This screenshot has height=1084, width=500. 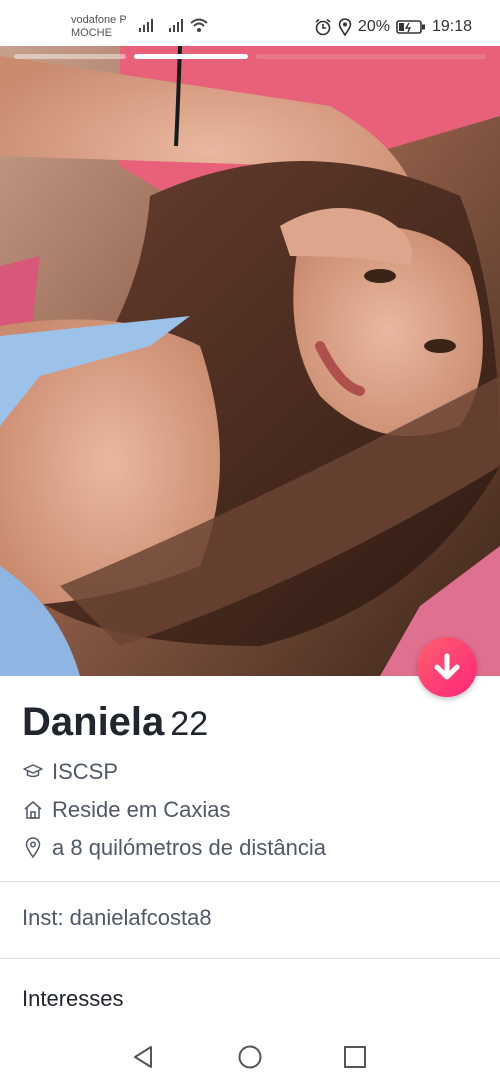 I want to click on residence-row: Reside em Caxias, so click(x=126, y=810).